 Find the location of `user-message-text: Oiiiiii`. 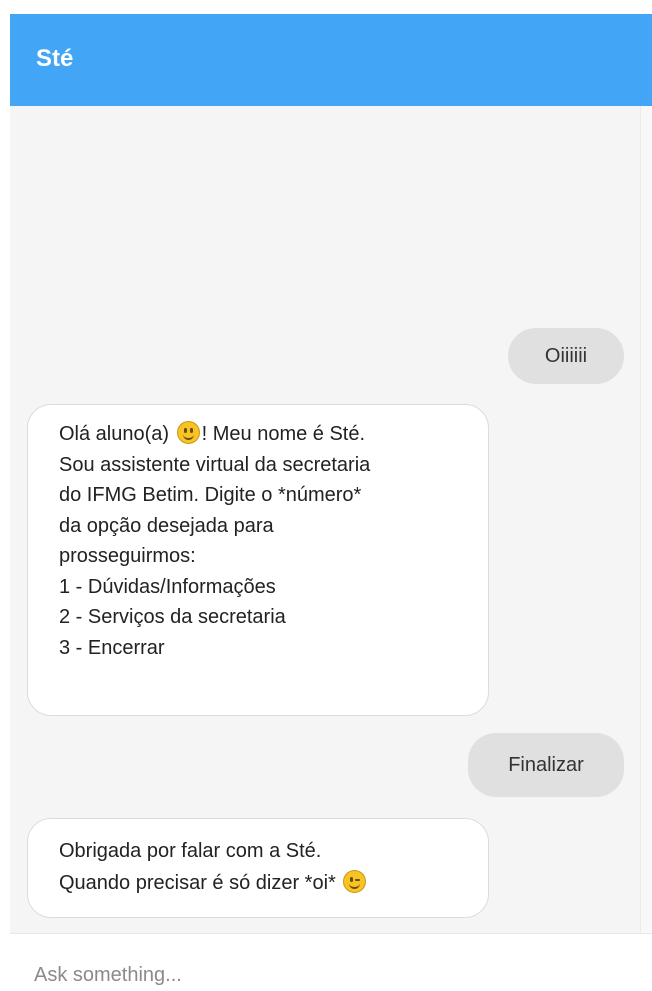

user-message-text: Oiiiiii is located at coordinates (566, 355).